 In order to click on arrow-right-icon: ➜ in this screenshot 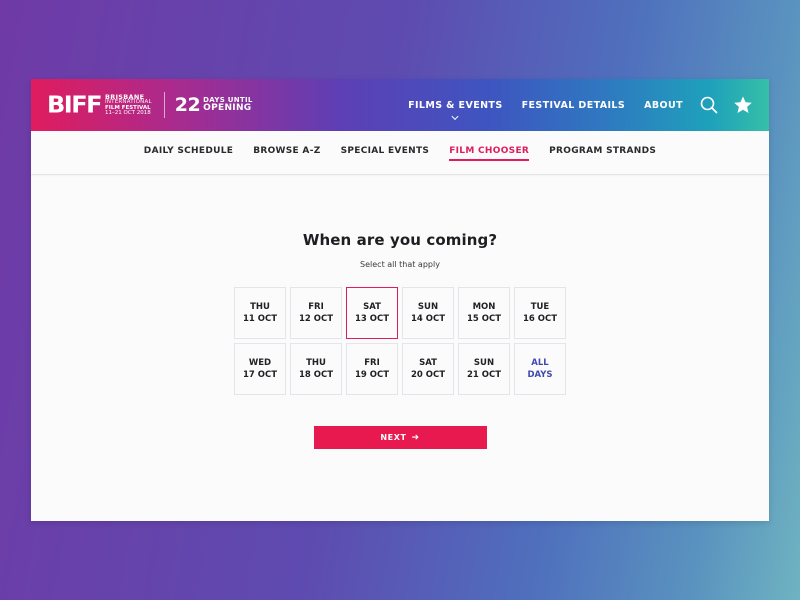, I will do `click(415, 437)`.